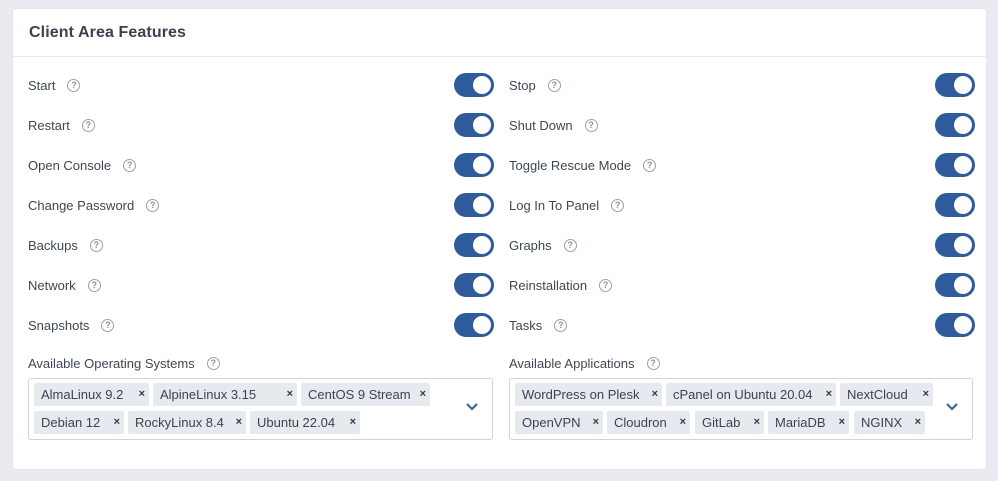 This screenshot has width=998, height=481. I want to click on feature-row-open-console: Open Console ?, so click(261, 165).